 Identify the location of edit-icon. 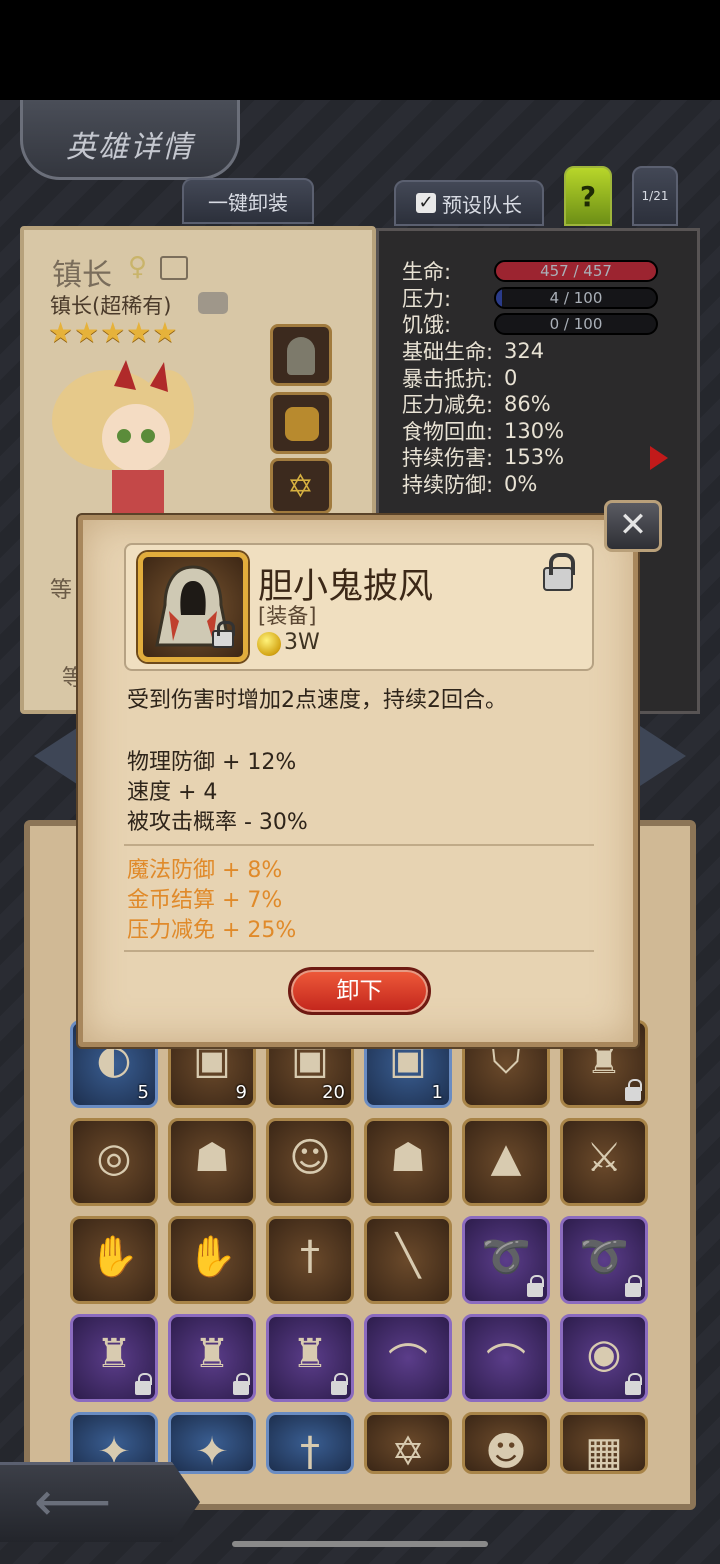
(174, 268).